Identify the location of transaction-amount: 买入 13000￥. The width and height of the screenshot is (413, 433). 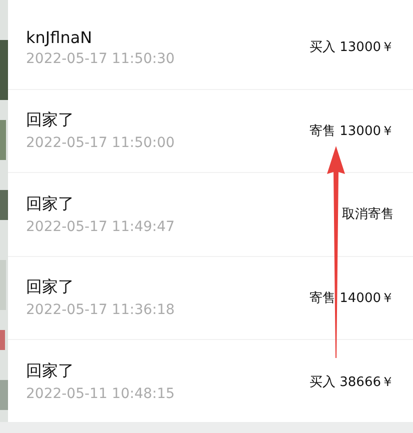
(352, 47).